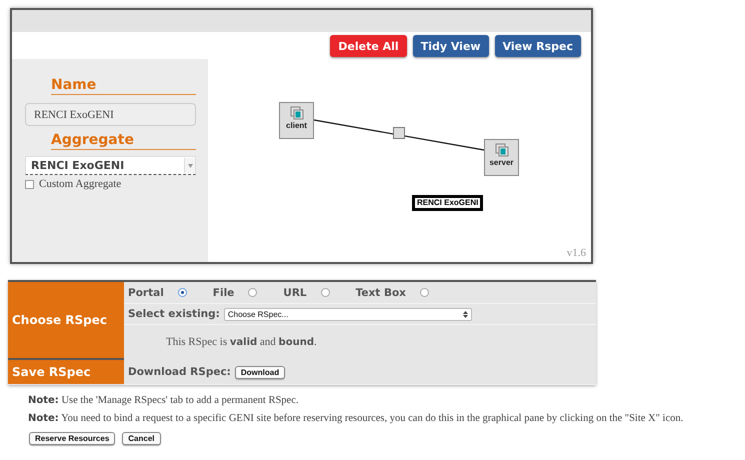  I want to click on row-heading: Save RSpec, so click(66, 371).